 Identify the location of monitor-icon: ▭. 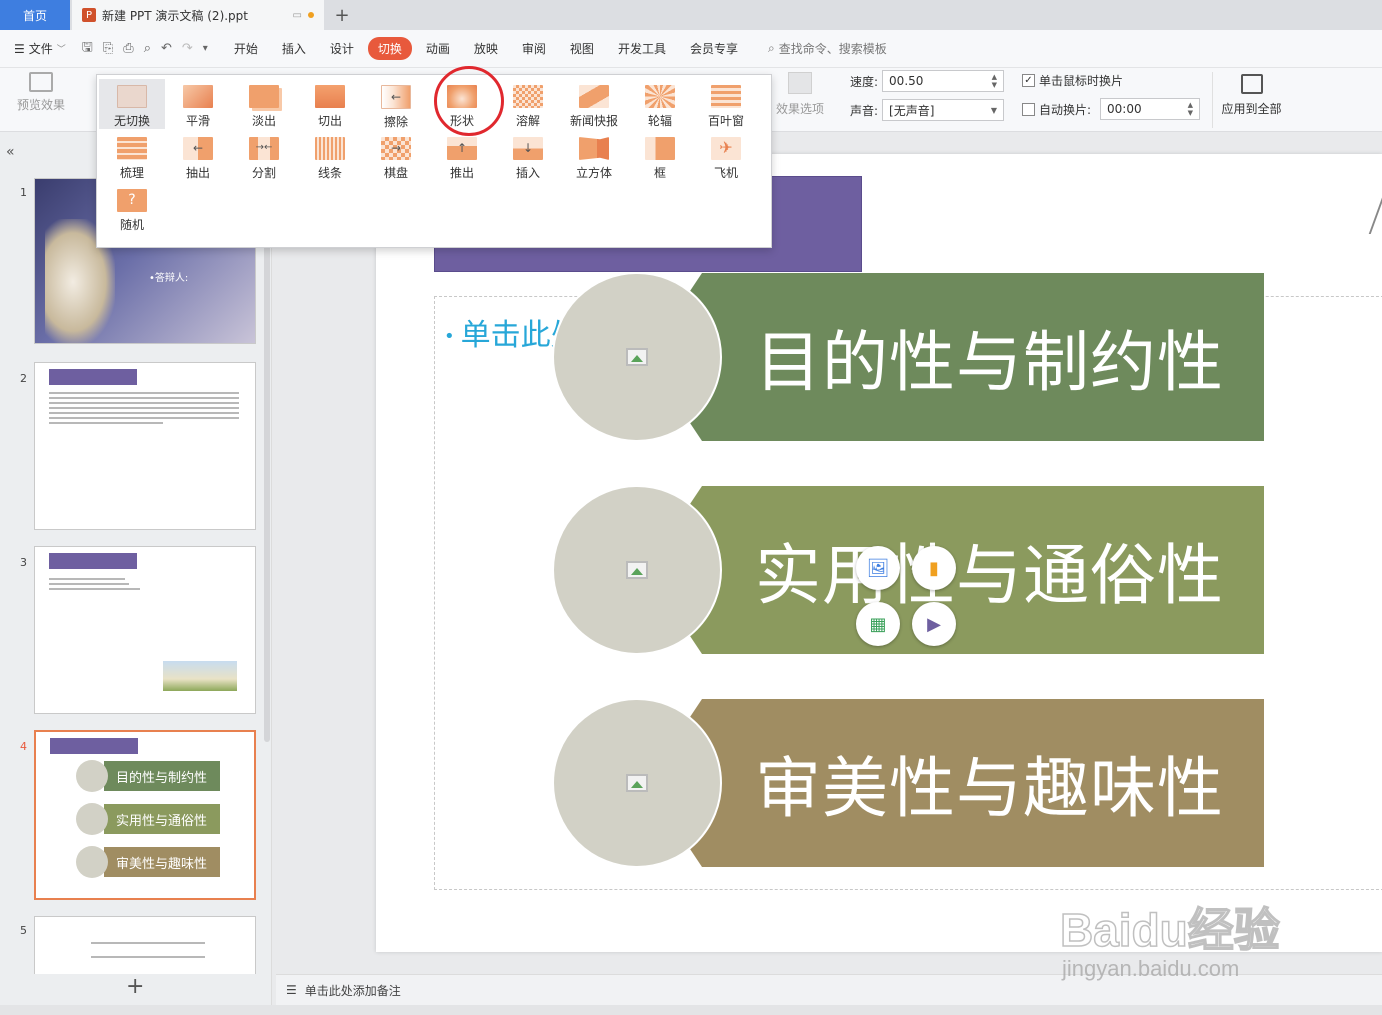
(297, 15).